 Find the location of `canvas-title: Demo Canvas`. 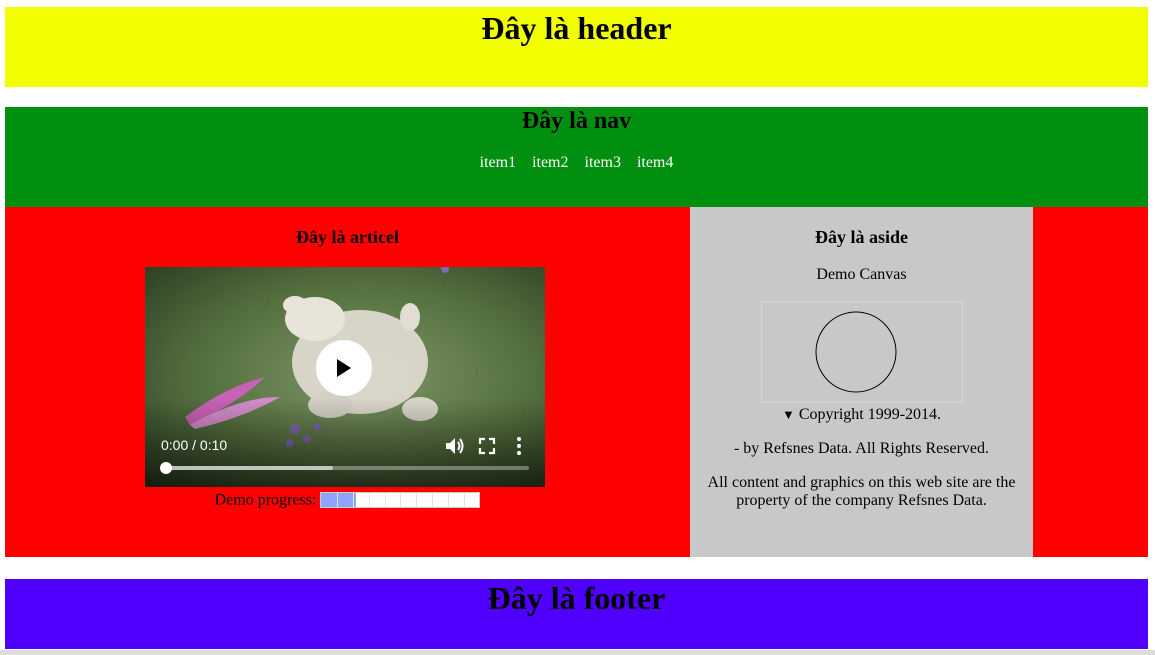

canvas-title: Demo Canvas is located at coordinates (861, 274).